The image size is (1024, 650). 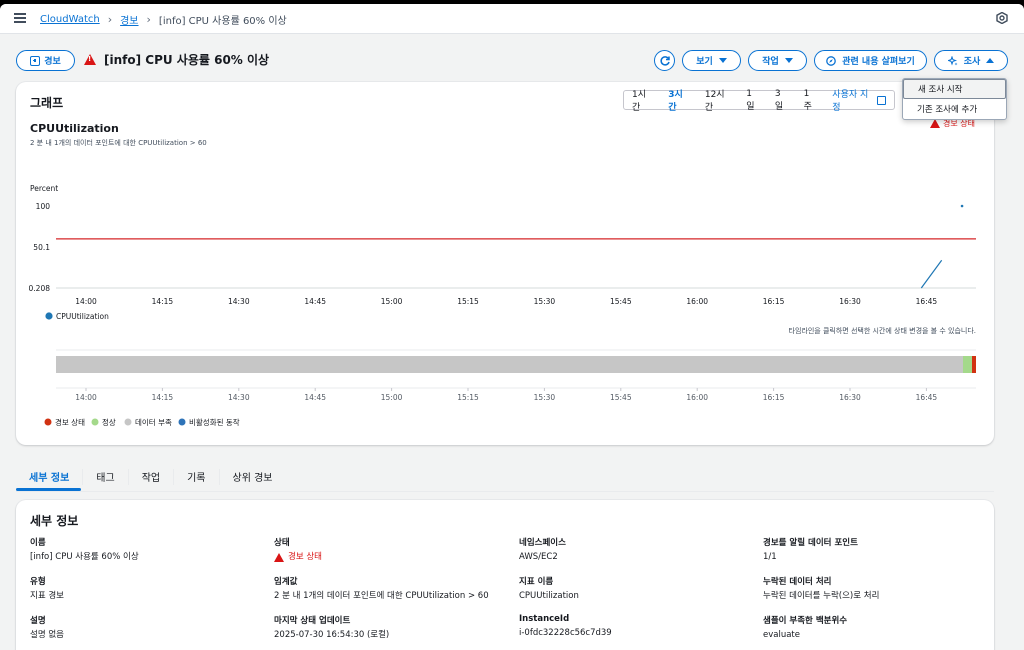 I want to click on breadcrumb: CloudWatch › 경보 › [info] CPU 사용률 60% 이상, so click(x=163, y=19).